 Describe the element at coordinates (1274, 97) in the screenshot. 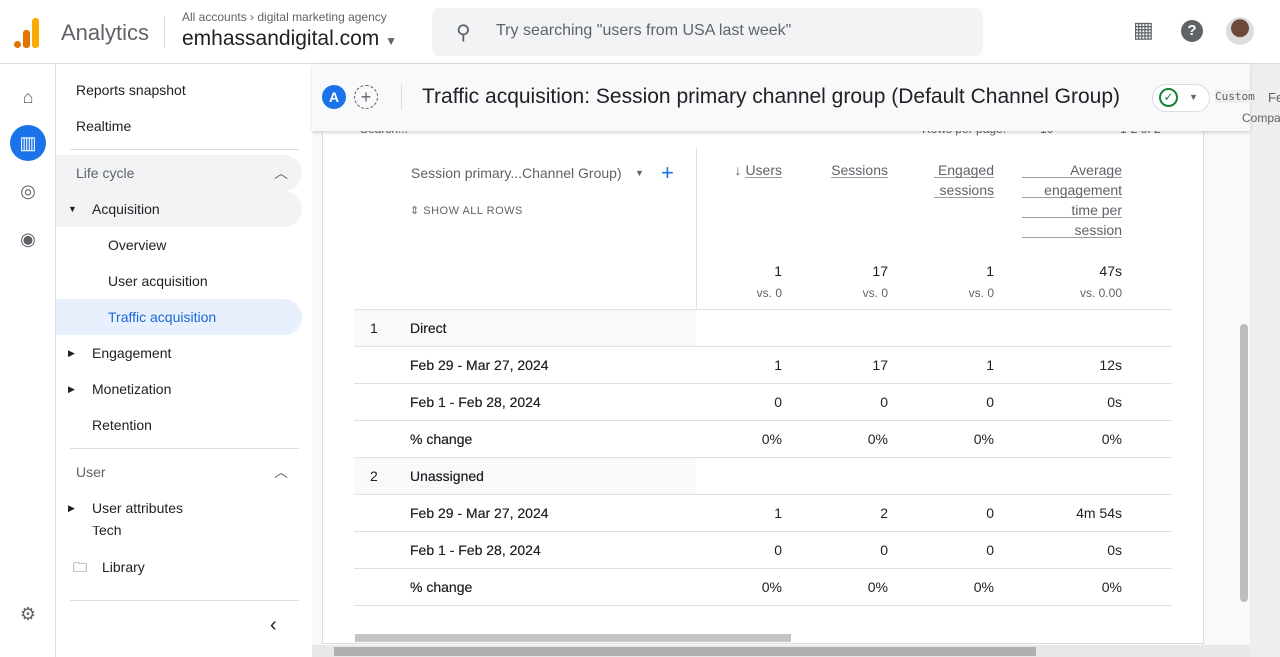

I see `date-range-partial: Fe` at that location.